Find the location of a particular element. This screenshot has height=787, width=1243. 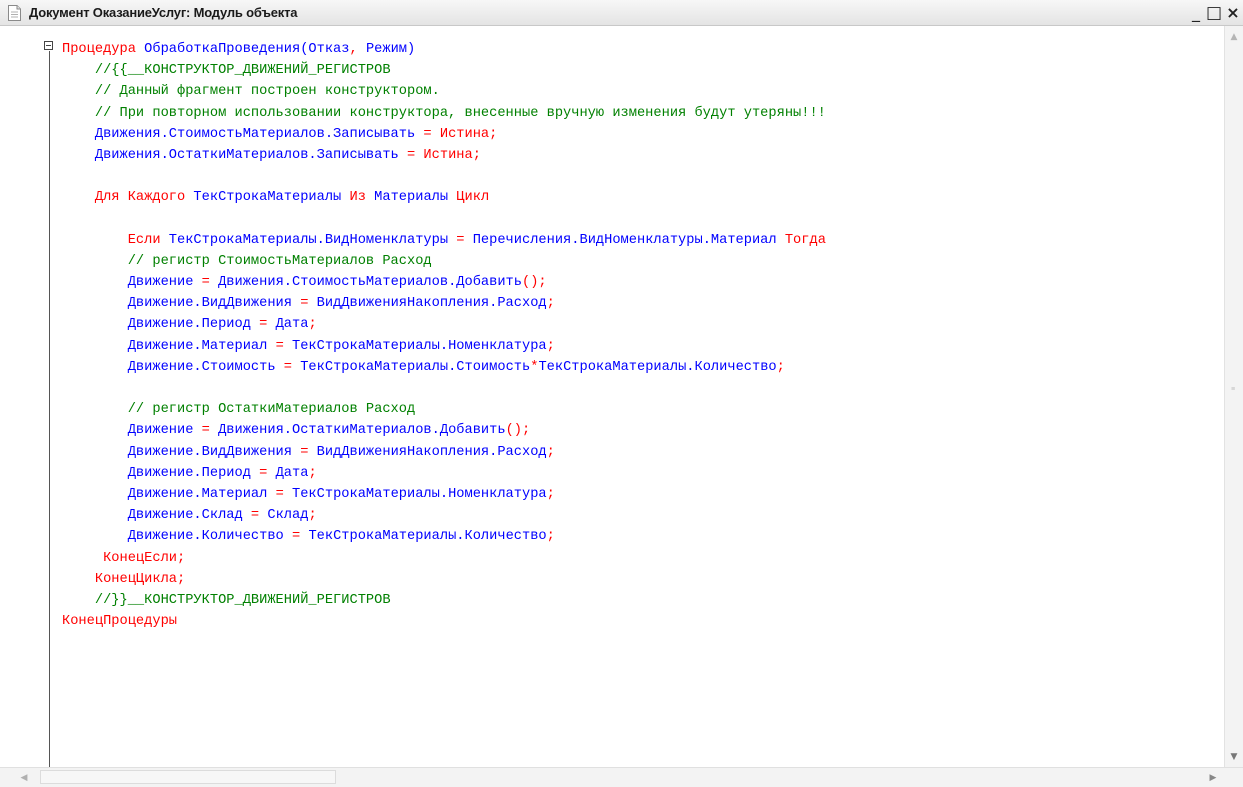

close-button: × is located at coordinates (1233, 13).